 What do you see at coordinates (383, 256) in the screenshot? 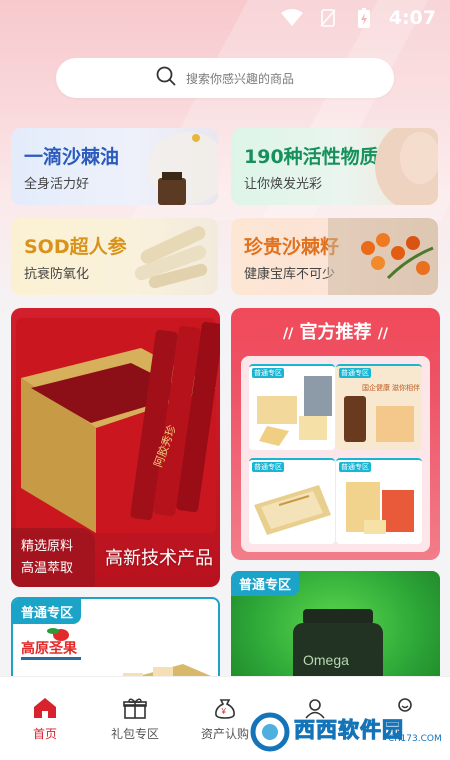
I see `berries-image` at bounding box center [383, 256].